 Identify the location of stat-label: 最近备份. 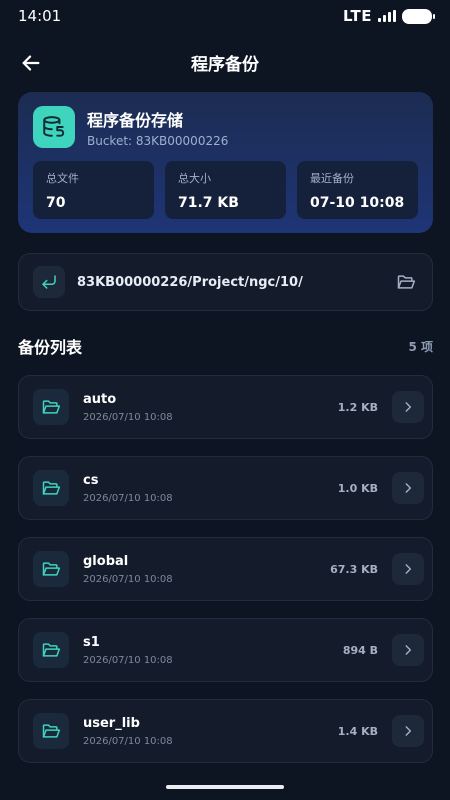
(332, 178).